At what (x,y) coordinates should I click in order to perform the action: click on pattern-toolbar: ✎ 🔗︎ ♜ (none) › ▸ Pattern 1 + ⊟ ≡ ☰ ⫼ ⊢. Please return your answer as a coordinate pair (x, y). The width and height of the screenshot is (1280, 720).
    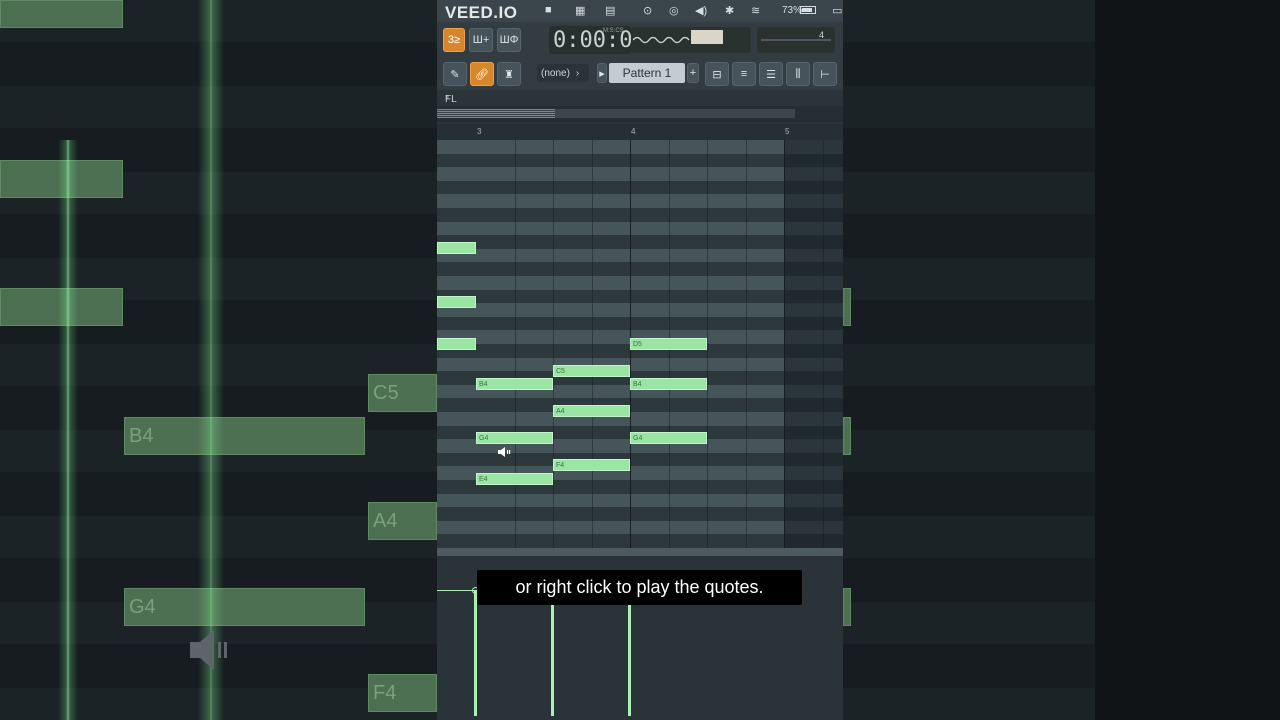
    Looking at the image, I should click on (640, 74).